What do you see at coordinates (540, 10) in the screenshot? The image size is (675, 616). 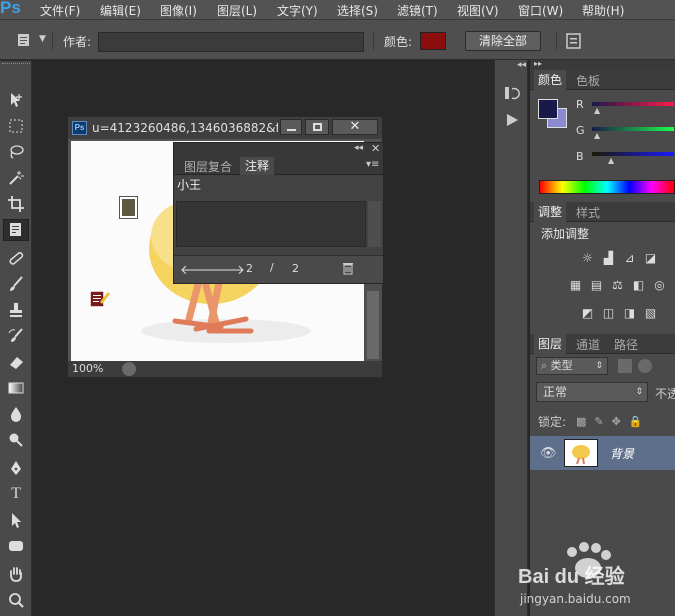 I see `menu-window: 窗口(W)` at bounding box center [540, 10].